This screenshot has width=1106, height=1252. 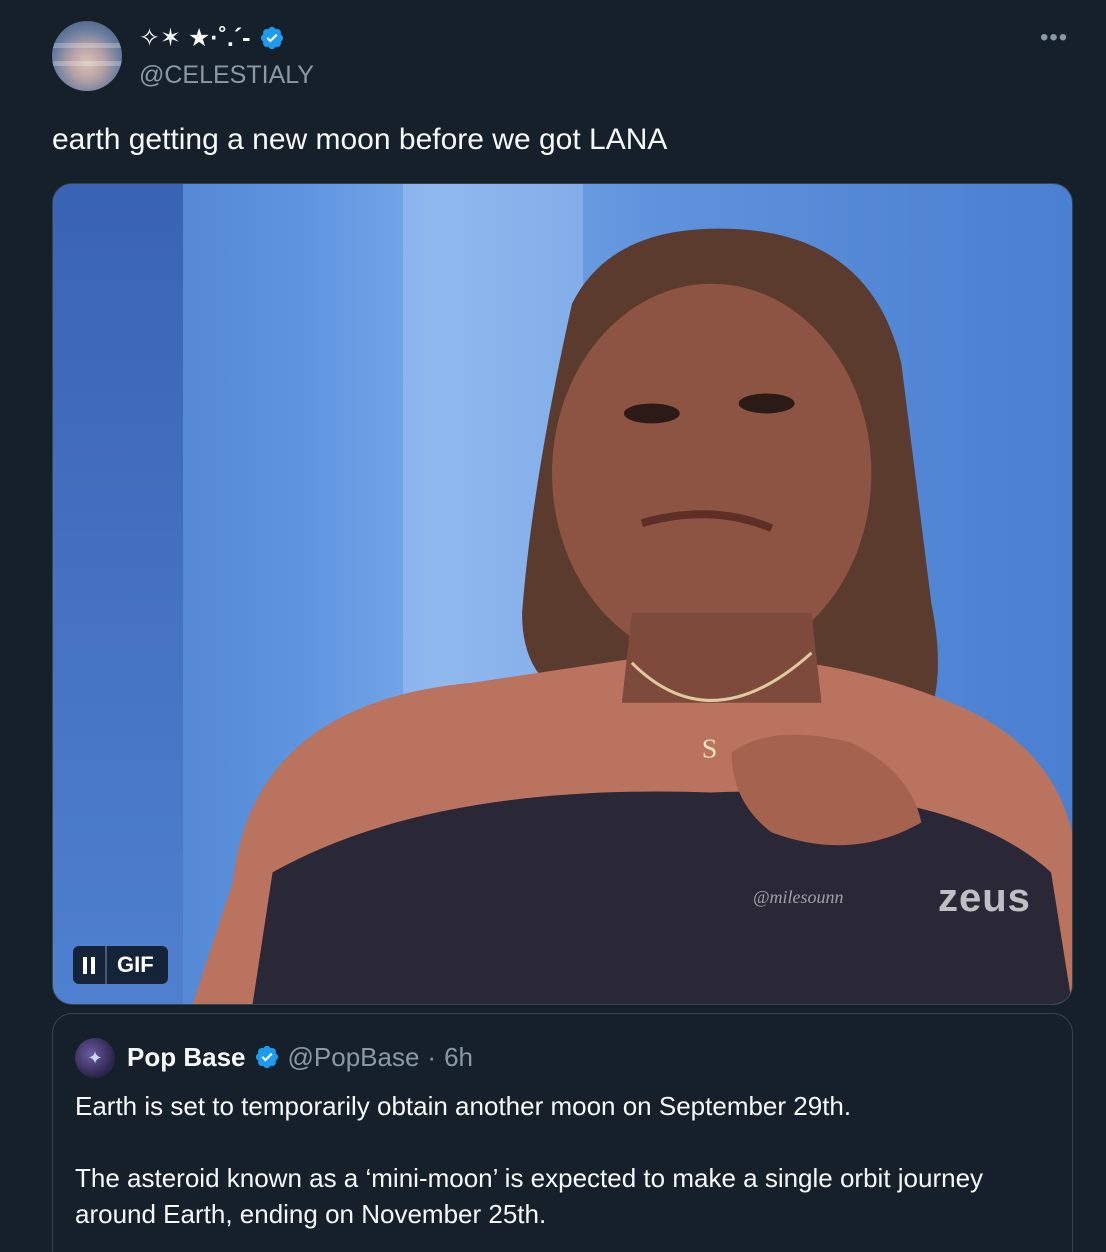 I want to click on more-options-icon: •••, so click(x=1054, y=38).